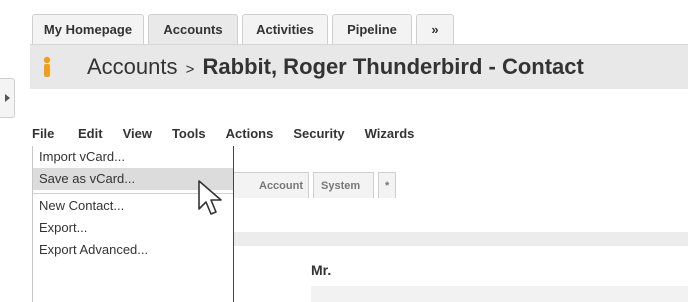 The width and height of the screenshot is (688, 302). Describe the element at coordinates (189, 134) in the screenshot. I see `menu-tools: Tools` at that location.